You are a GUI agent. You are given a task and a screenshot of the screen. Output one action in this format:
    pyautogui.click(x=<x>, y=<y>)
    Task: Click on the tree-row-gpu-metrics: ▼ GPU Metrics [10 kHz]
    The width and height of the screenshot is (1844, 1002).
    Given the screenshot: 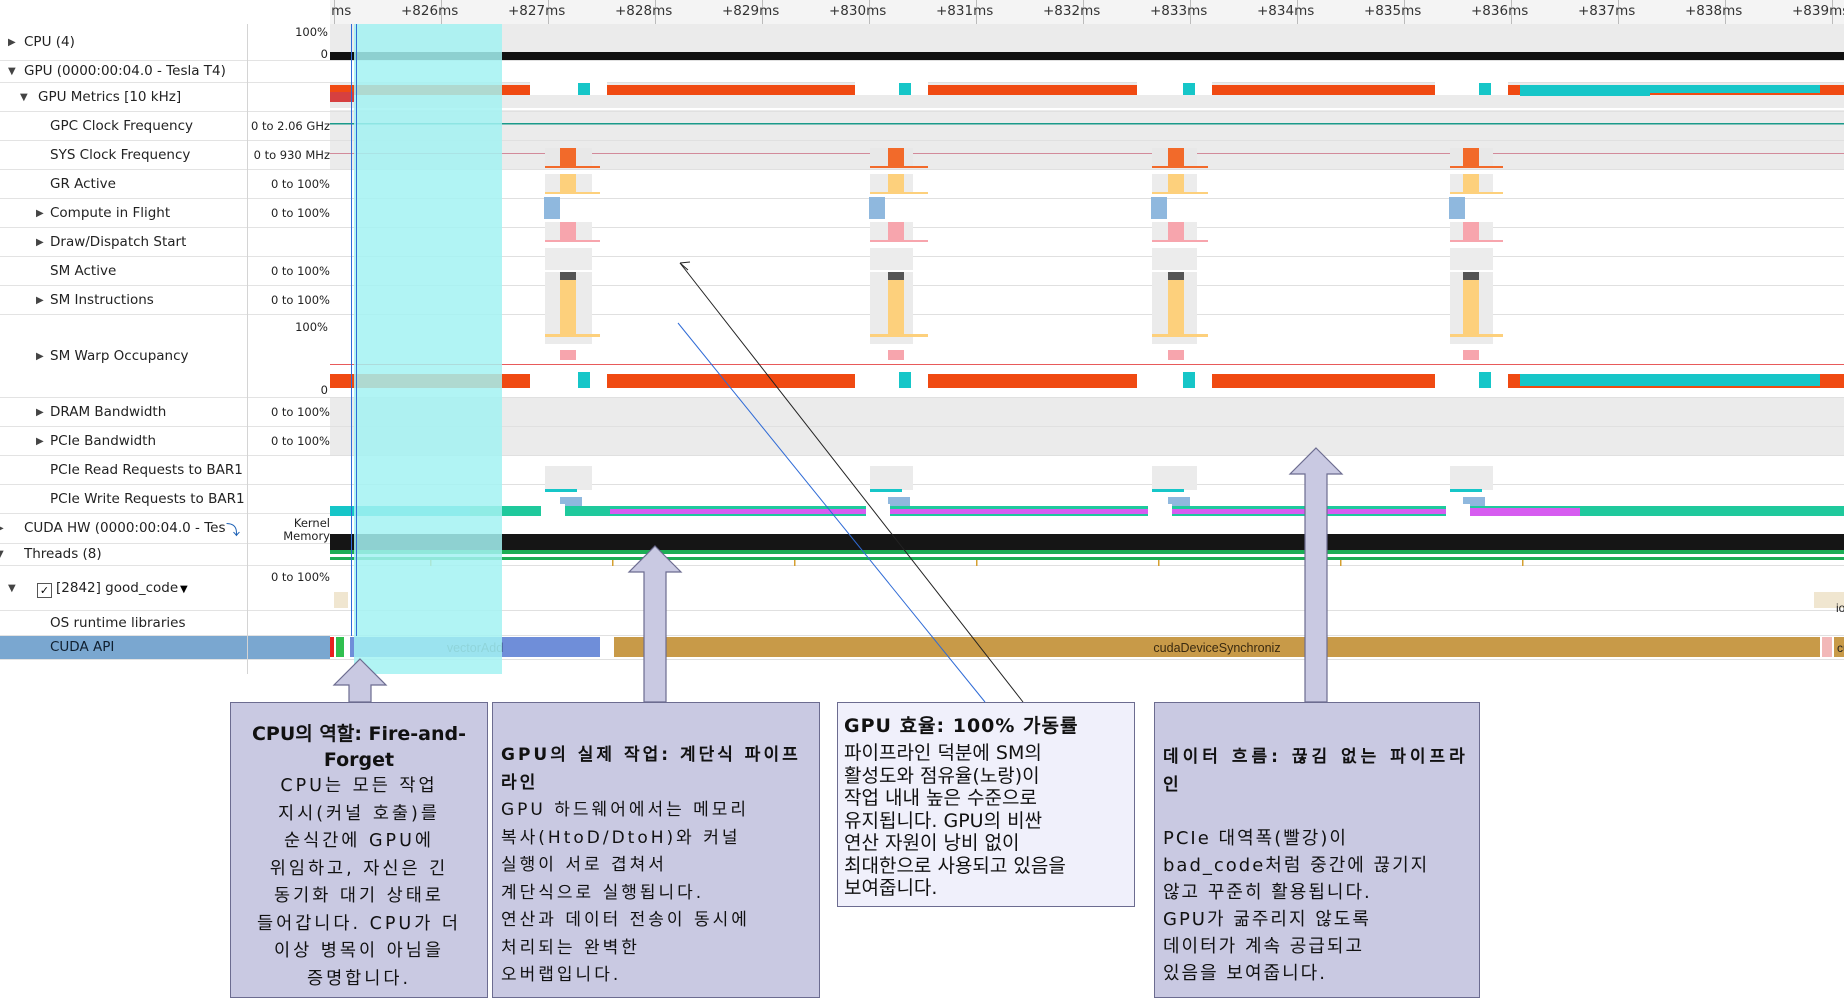 What is the action you would take?
    pyautogui.click(x=165, y=97)
    